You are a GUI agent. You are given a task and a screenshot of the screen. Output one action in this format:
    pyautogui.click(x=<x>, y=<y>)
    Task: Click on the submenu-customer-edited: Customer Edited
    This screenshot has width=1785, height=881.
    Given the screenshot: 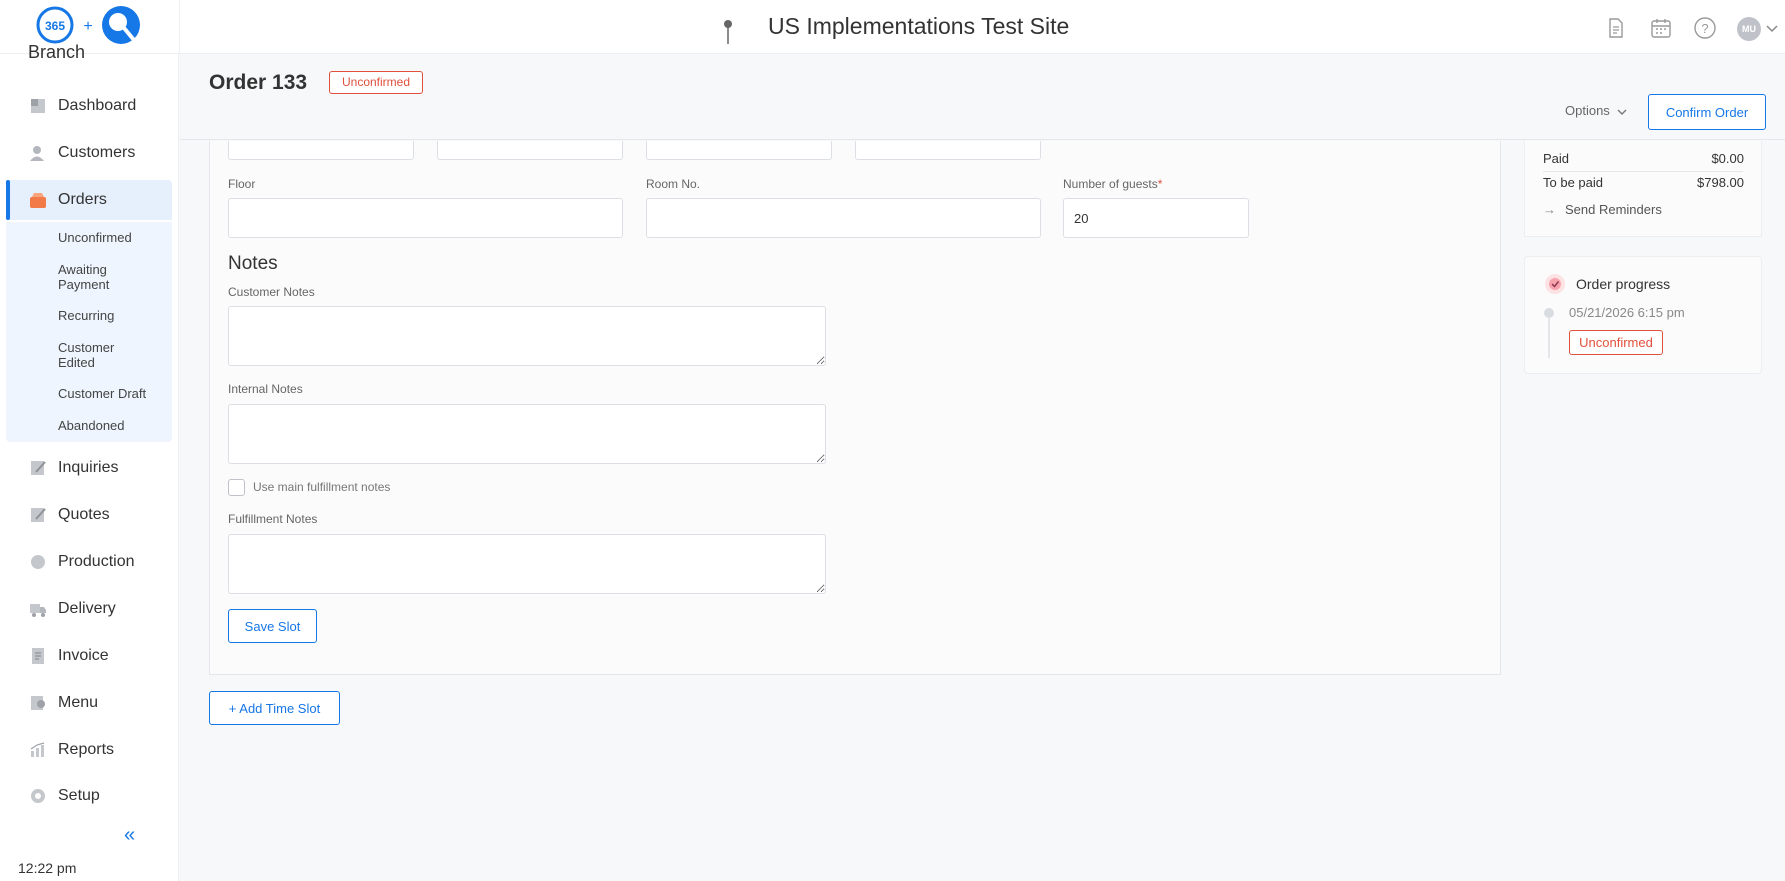 What is the action you would take?
    pyautogui.click(x=86, y=355)
    